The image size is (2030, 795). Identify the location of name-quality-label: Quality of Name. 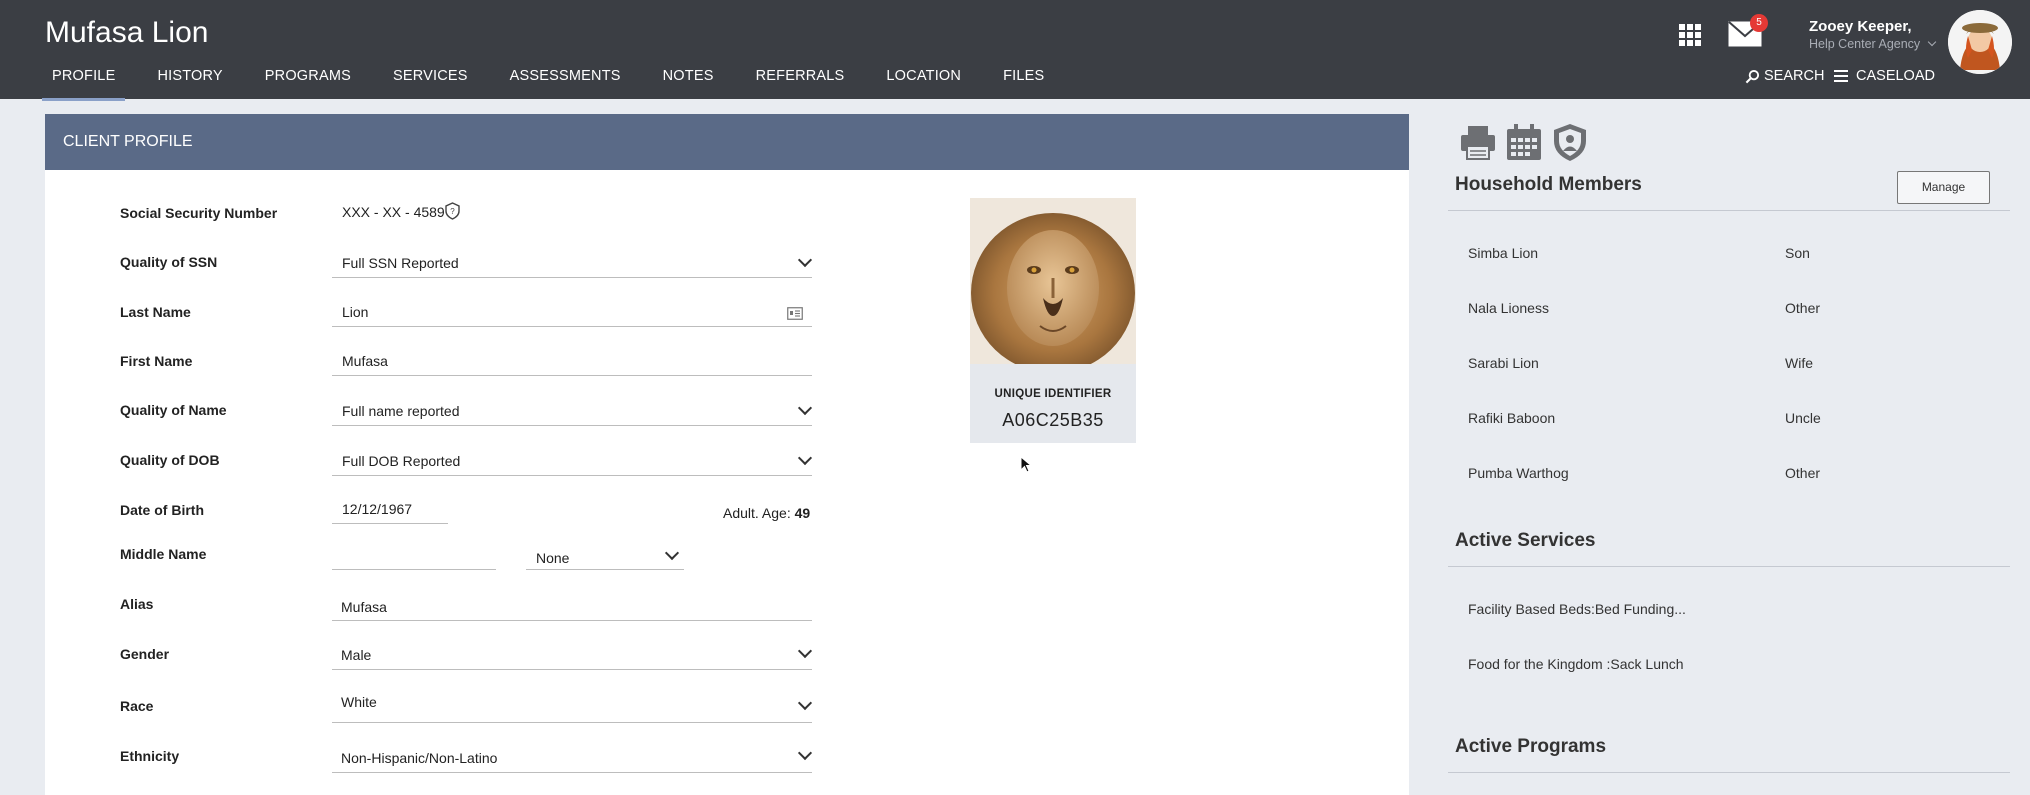
(173, 410).